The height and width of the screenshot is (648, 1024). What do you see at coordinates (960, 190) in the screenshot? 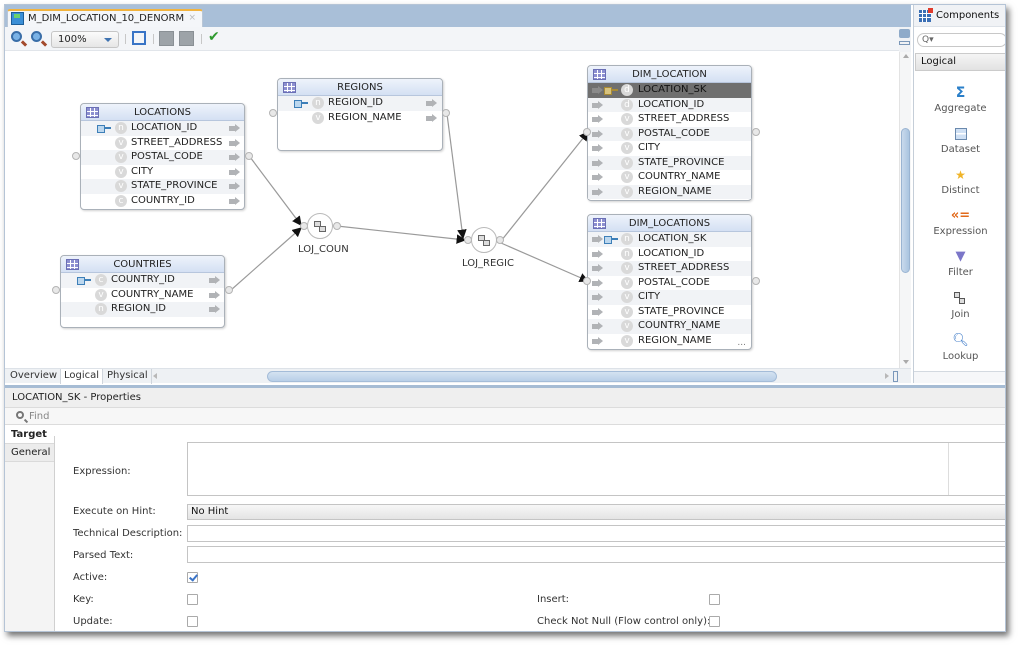
I see `component-label: Distinct` at bounding box center [960, 190].